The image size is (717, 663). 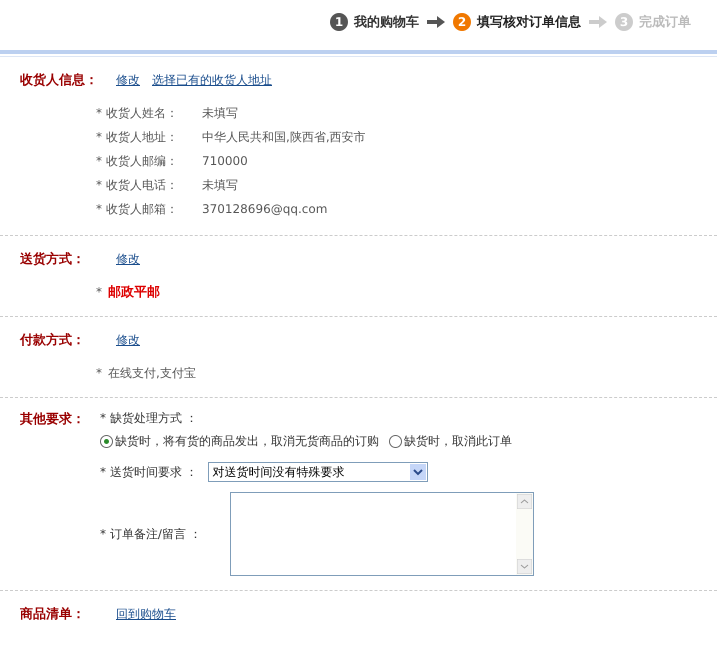 I want to click on radio-option: 缺货时，将有货的商品发出，取消无货商品的订购, so click(x=239, y=441).